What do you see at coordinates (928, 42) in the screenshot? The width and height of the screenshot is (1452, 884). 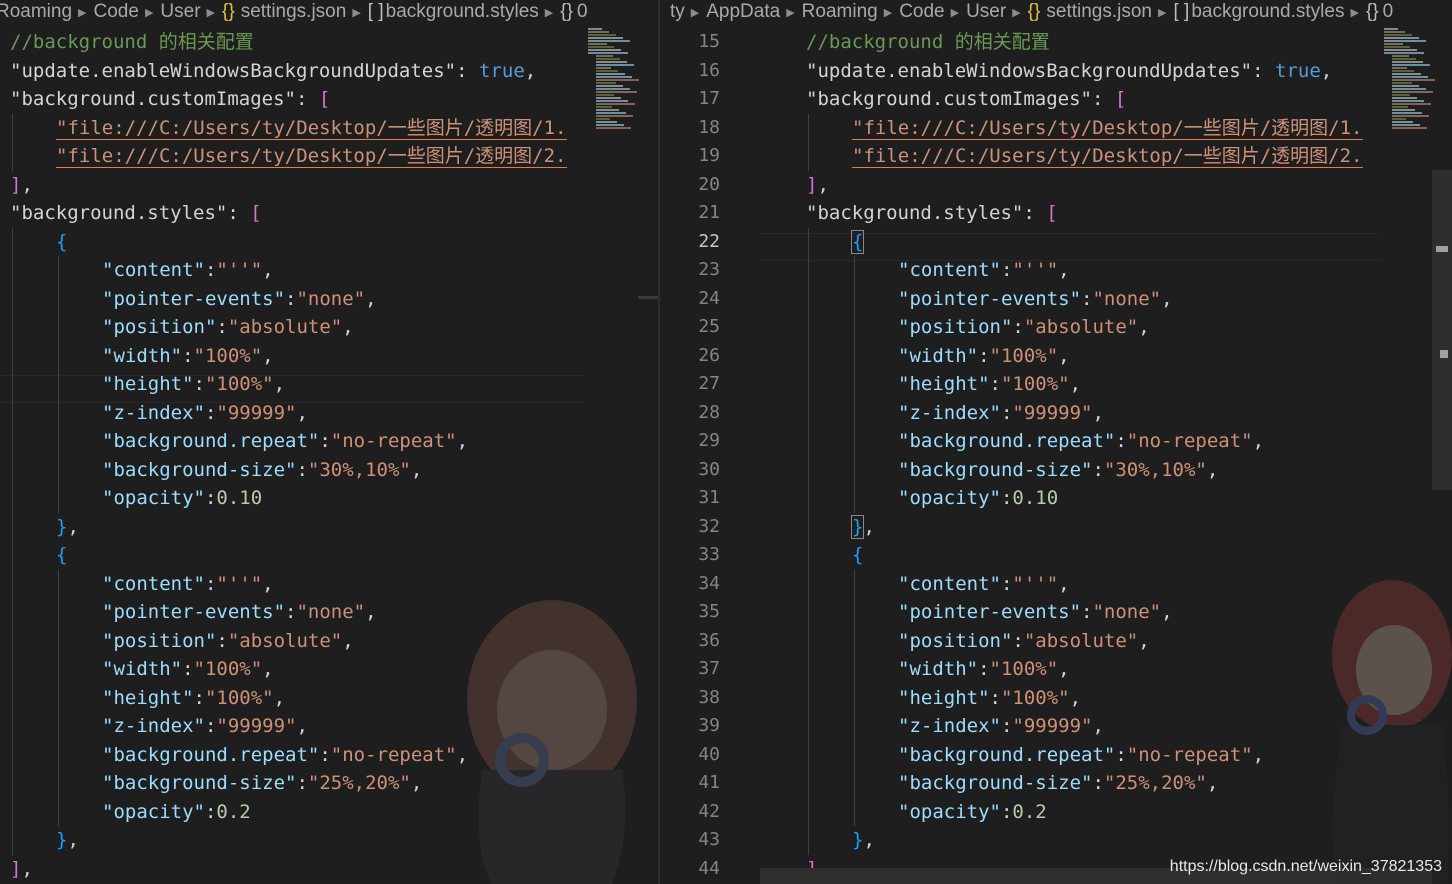 I see `code-line: //background 的相关配置` at bounding box center [928, 42].